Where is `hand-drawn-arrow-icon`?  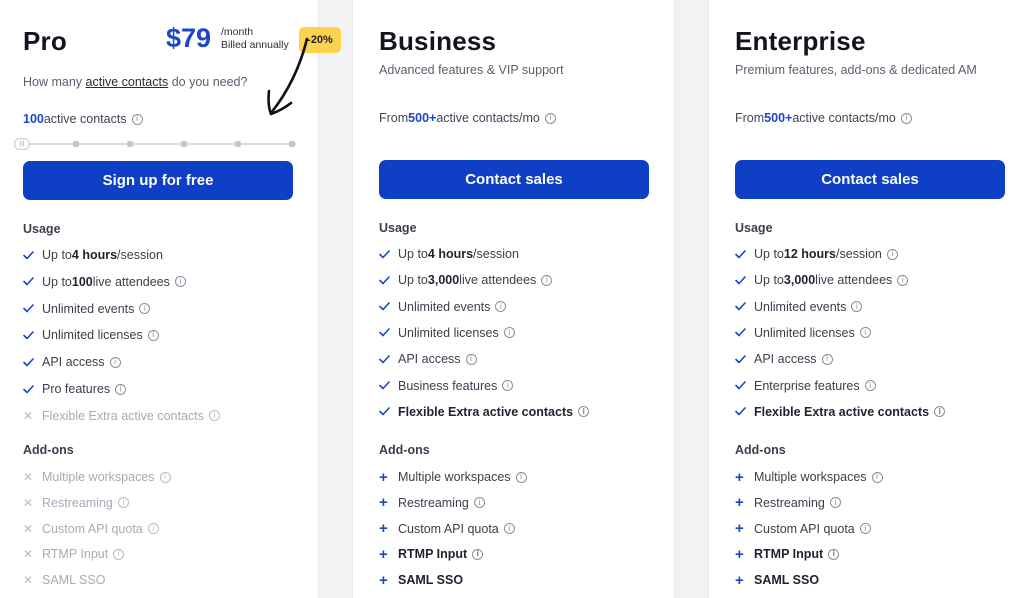
hand-drawn-arrow-icon is located at coordinates (288, 76).